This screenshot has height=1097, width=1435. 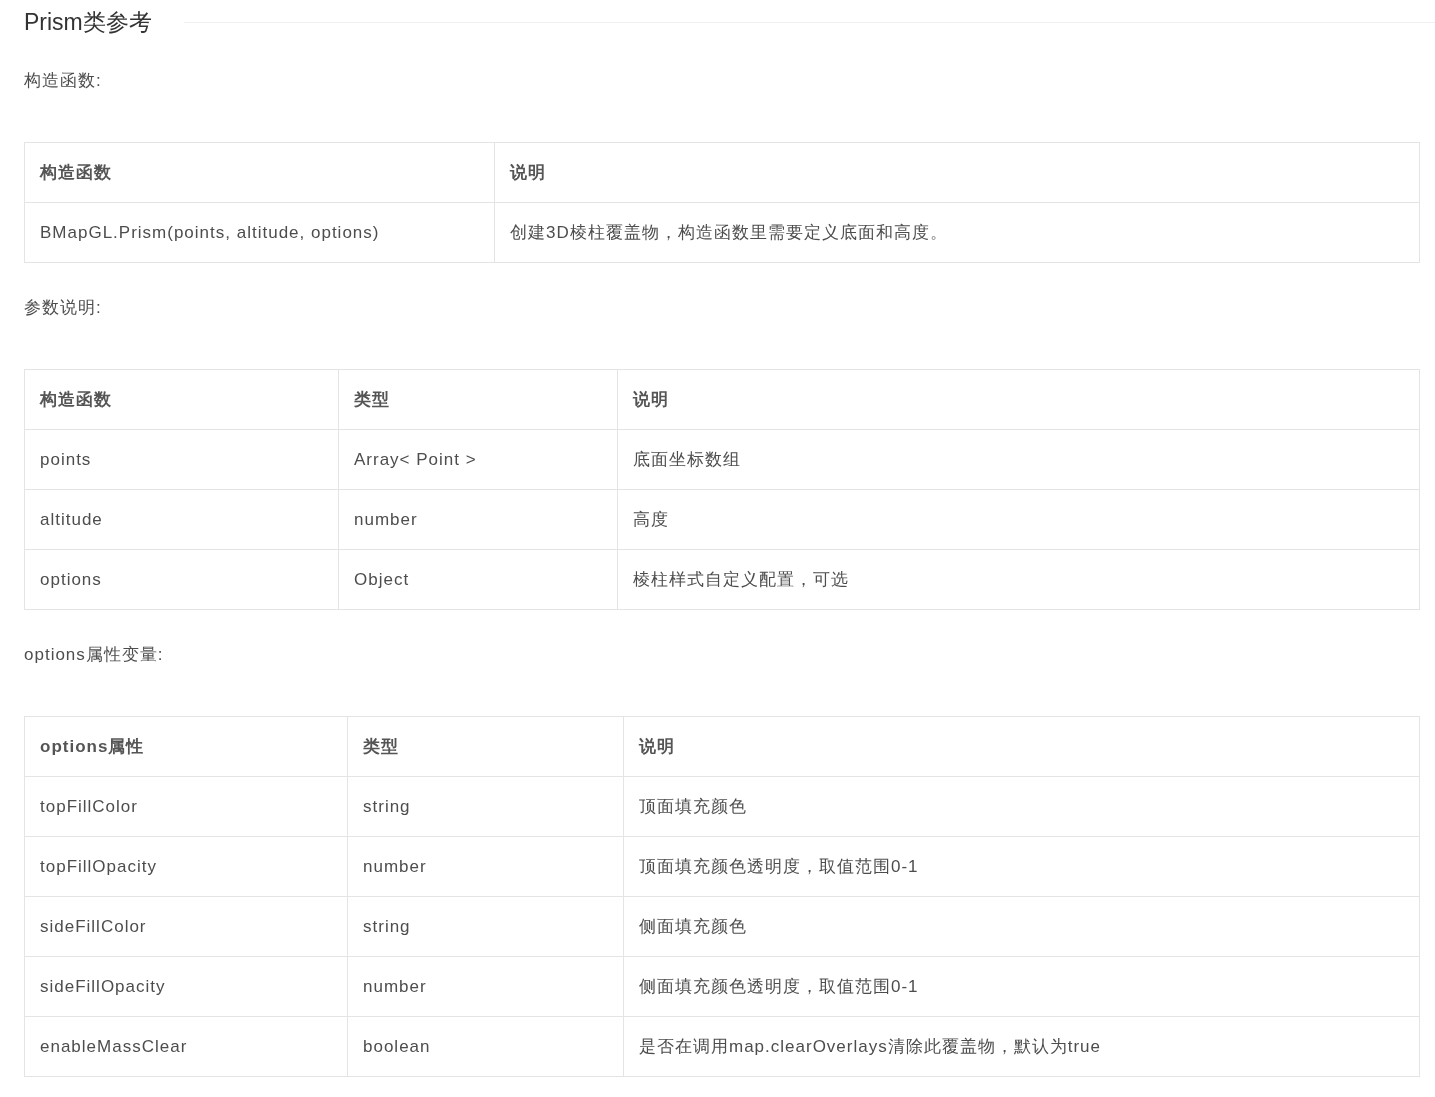 What do you see at coordinates (186, 746) in the screenshot?
I see `column-header: options属性` at bounding box center [186, 746].